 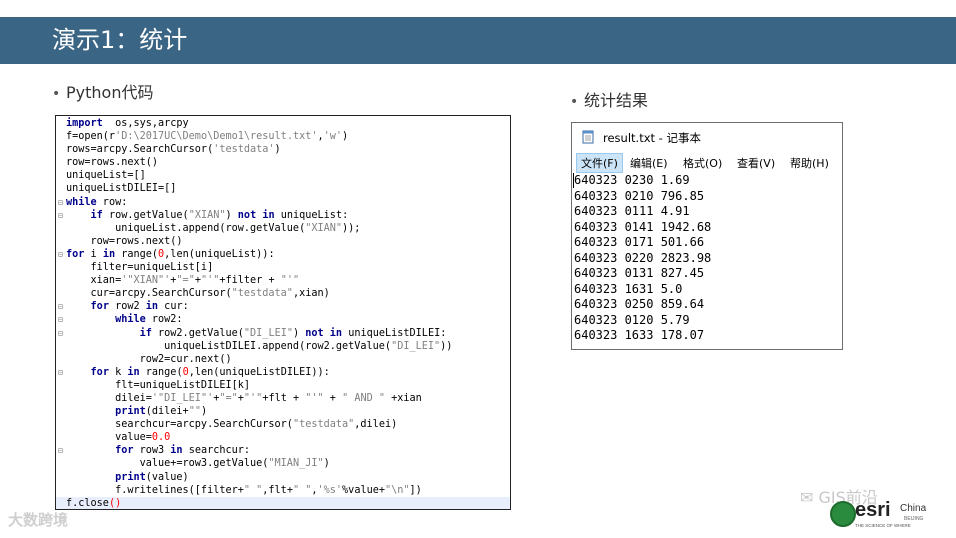 I want to click on code-token: (value), so click(x=167, y=477).